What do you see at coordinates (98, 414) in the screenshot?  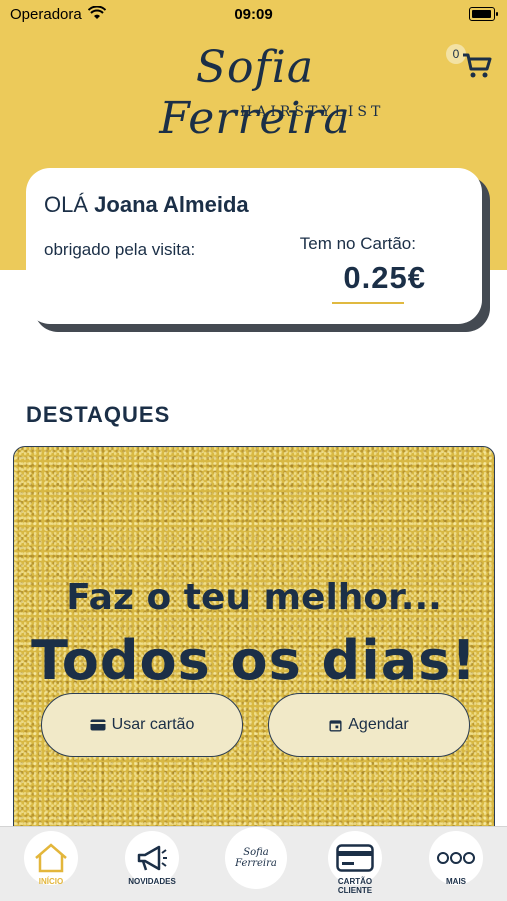 I see `highlights-title: DESTAQUES` at bounding box center [98, 414].